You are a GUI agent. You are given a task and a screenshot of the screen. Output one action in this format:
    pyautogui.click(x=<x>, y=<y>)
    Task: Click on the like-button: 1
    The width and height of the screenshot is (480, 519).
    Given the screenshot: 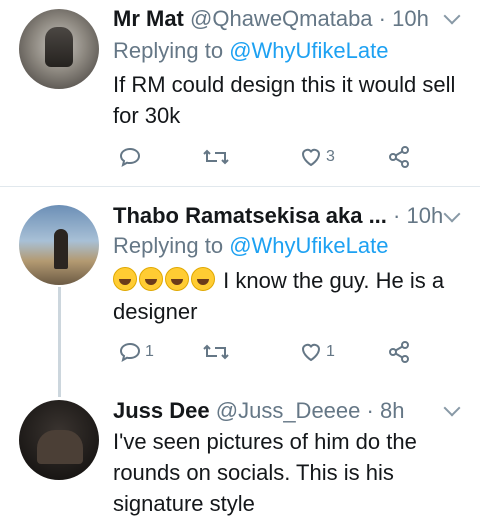 What is the action you would take?
    pyautogui.click(x=317, y=352)
    